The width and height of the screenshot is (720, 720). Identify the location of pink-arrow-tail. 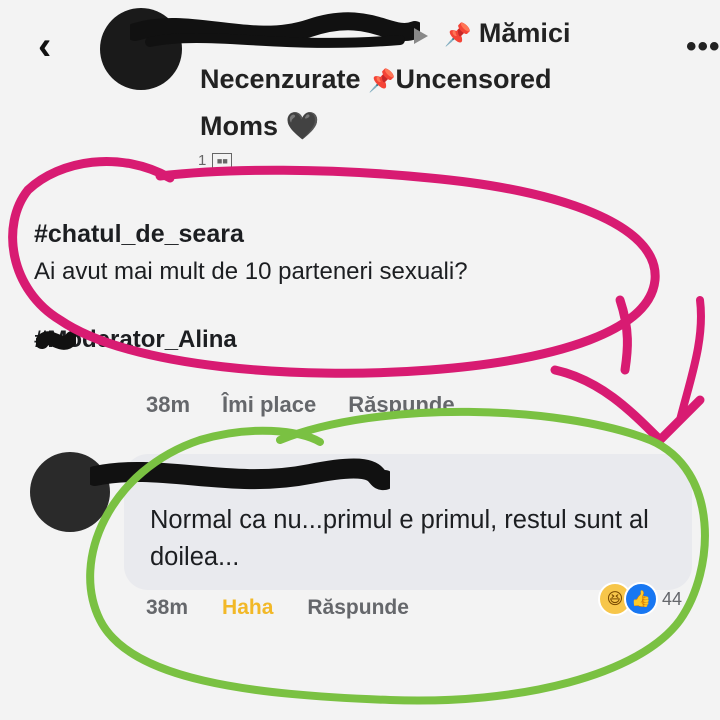
(690, 360).